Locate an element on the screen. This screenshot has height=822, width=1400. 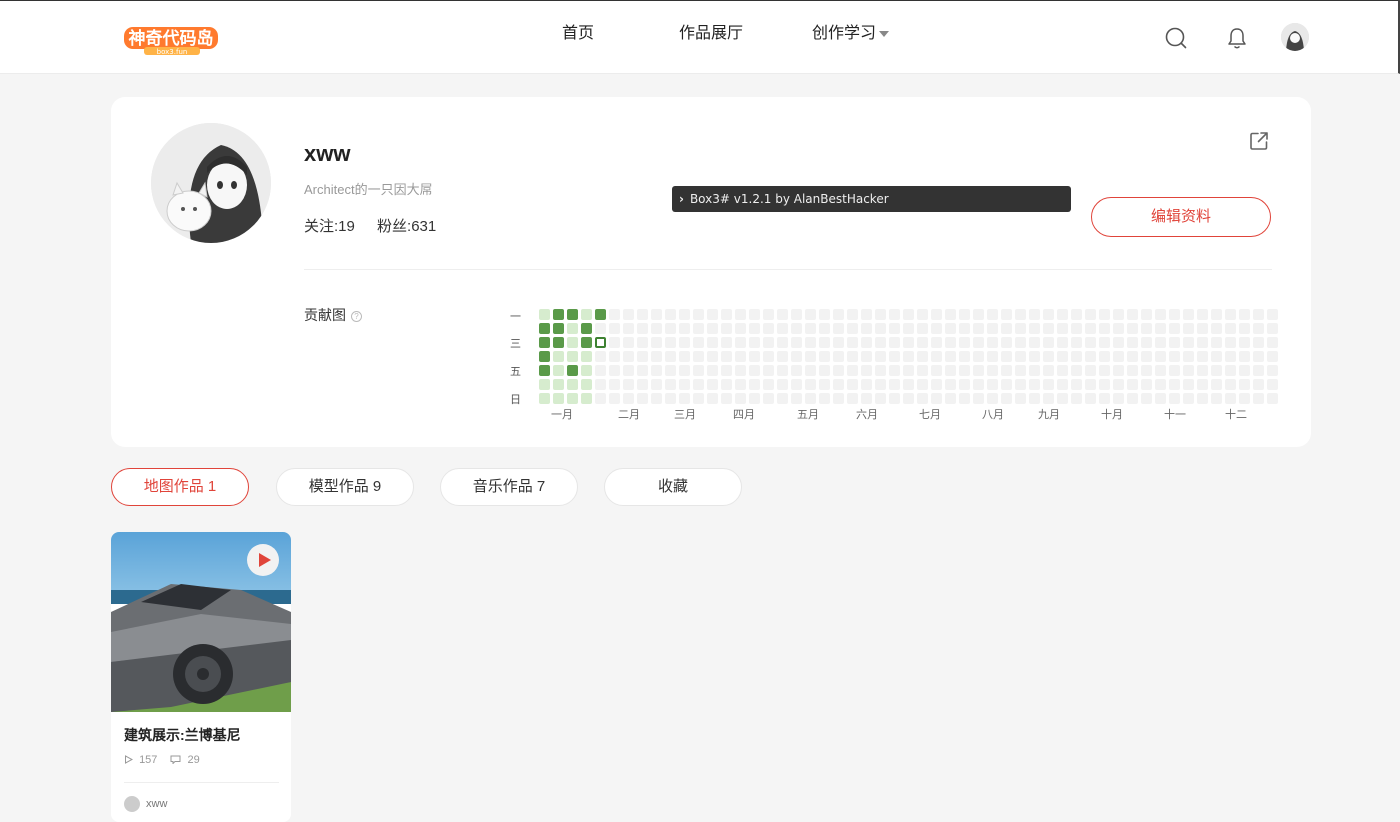
edit-profile-button: 编辑资料 is located at coordinates (1181, 217).